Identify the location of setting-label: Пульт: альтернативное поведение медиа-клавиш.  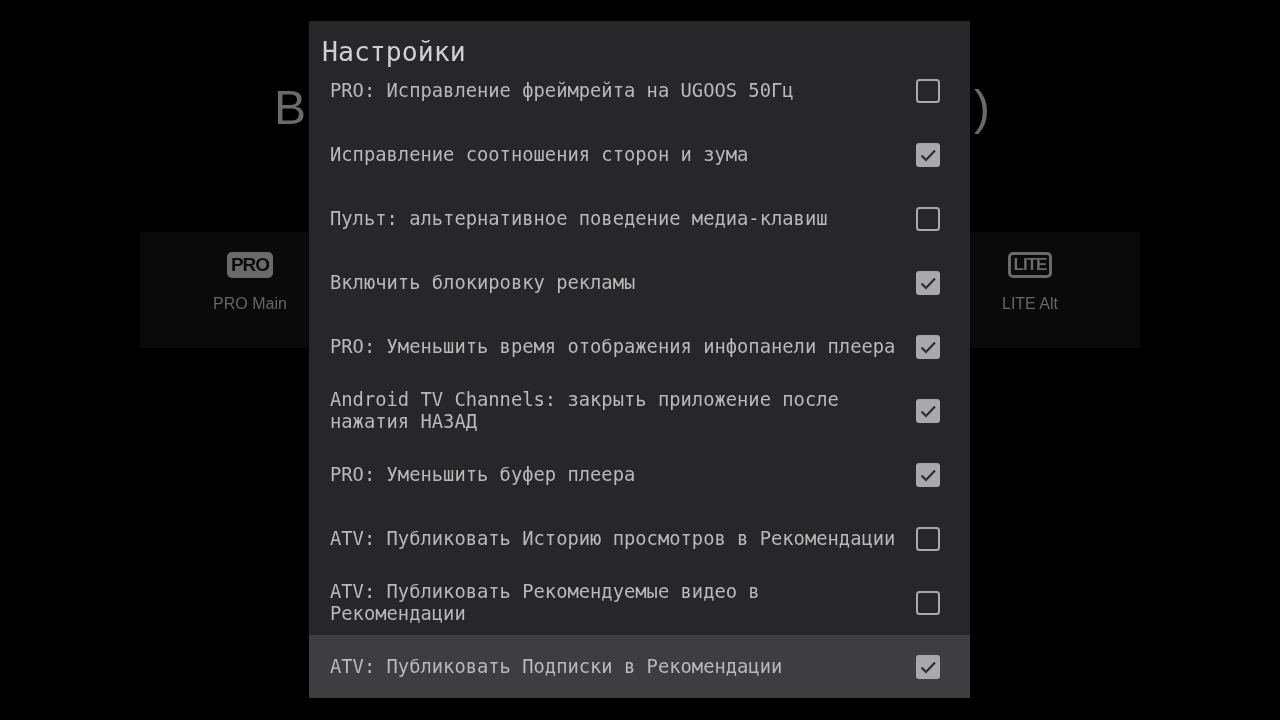
(579, 219).